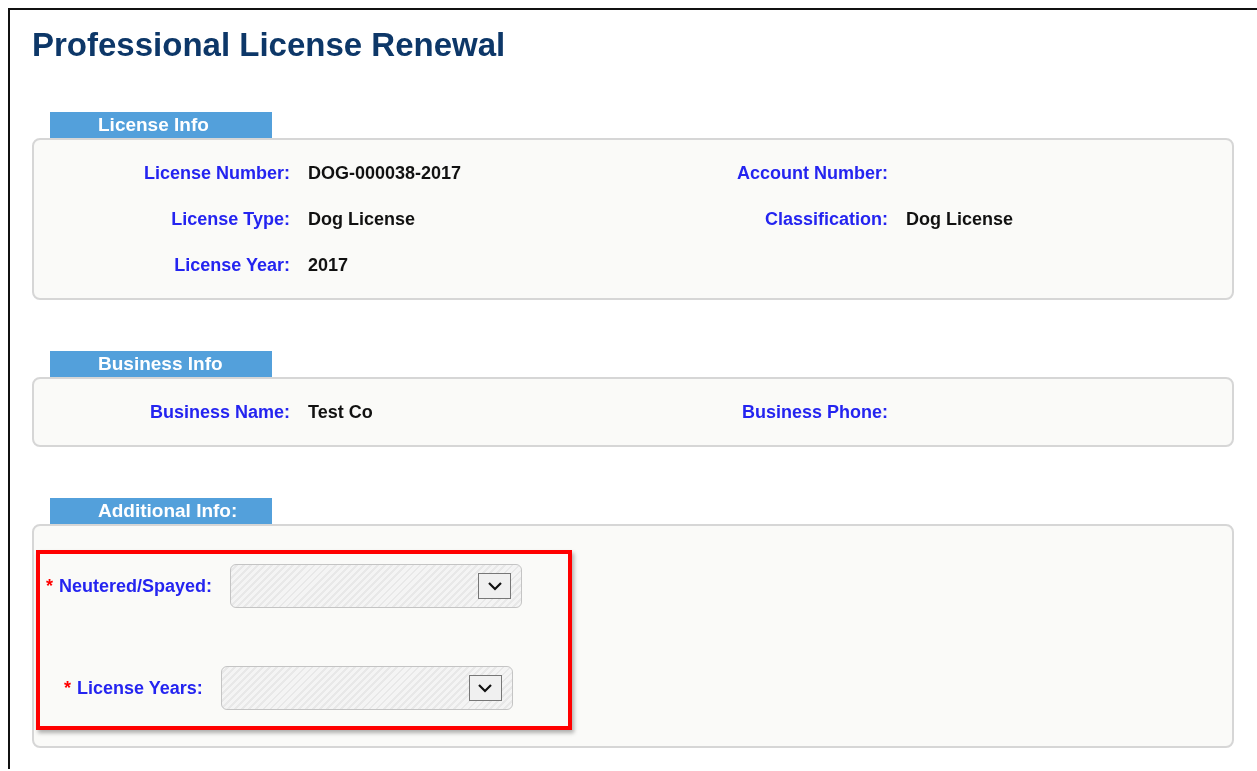 This screenshot has width=1257, height=771. Describe the element at coordinates (231, 265) in the screenshot. I see `field-label: License Year:` at that location.